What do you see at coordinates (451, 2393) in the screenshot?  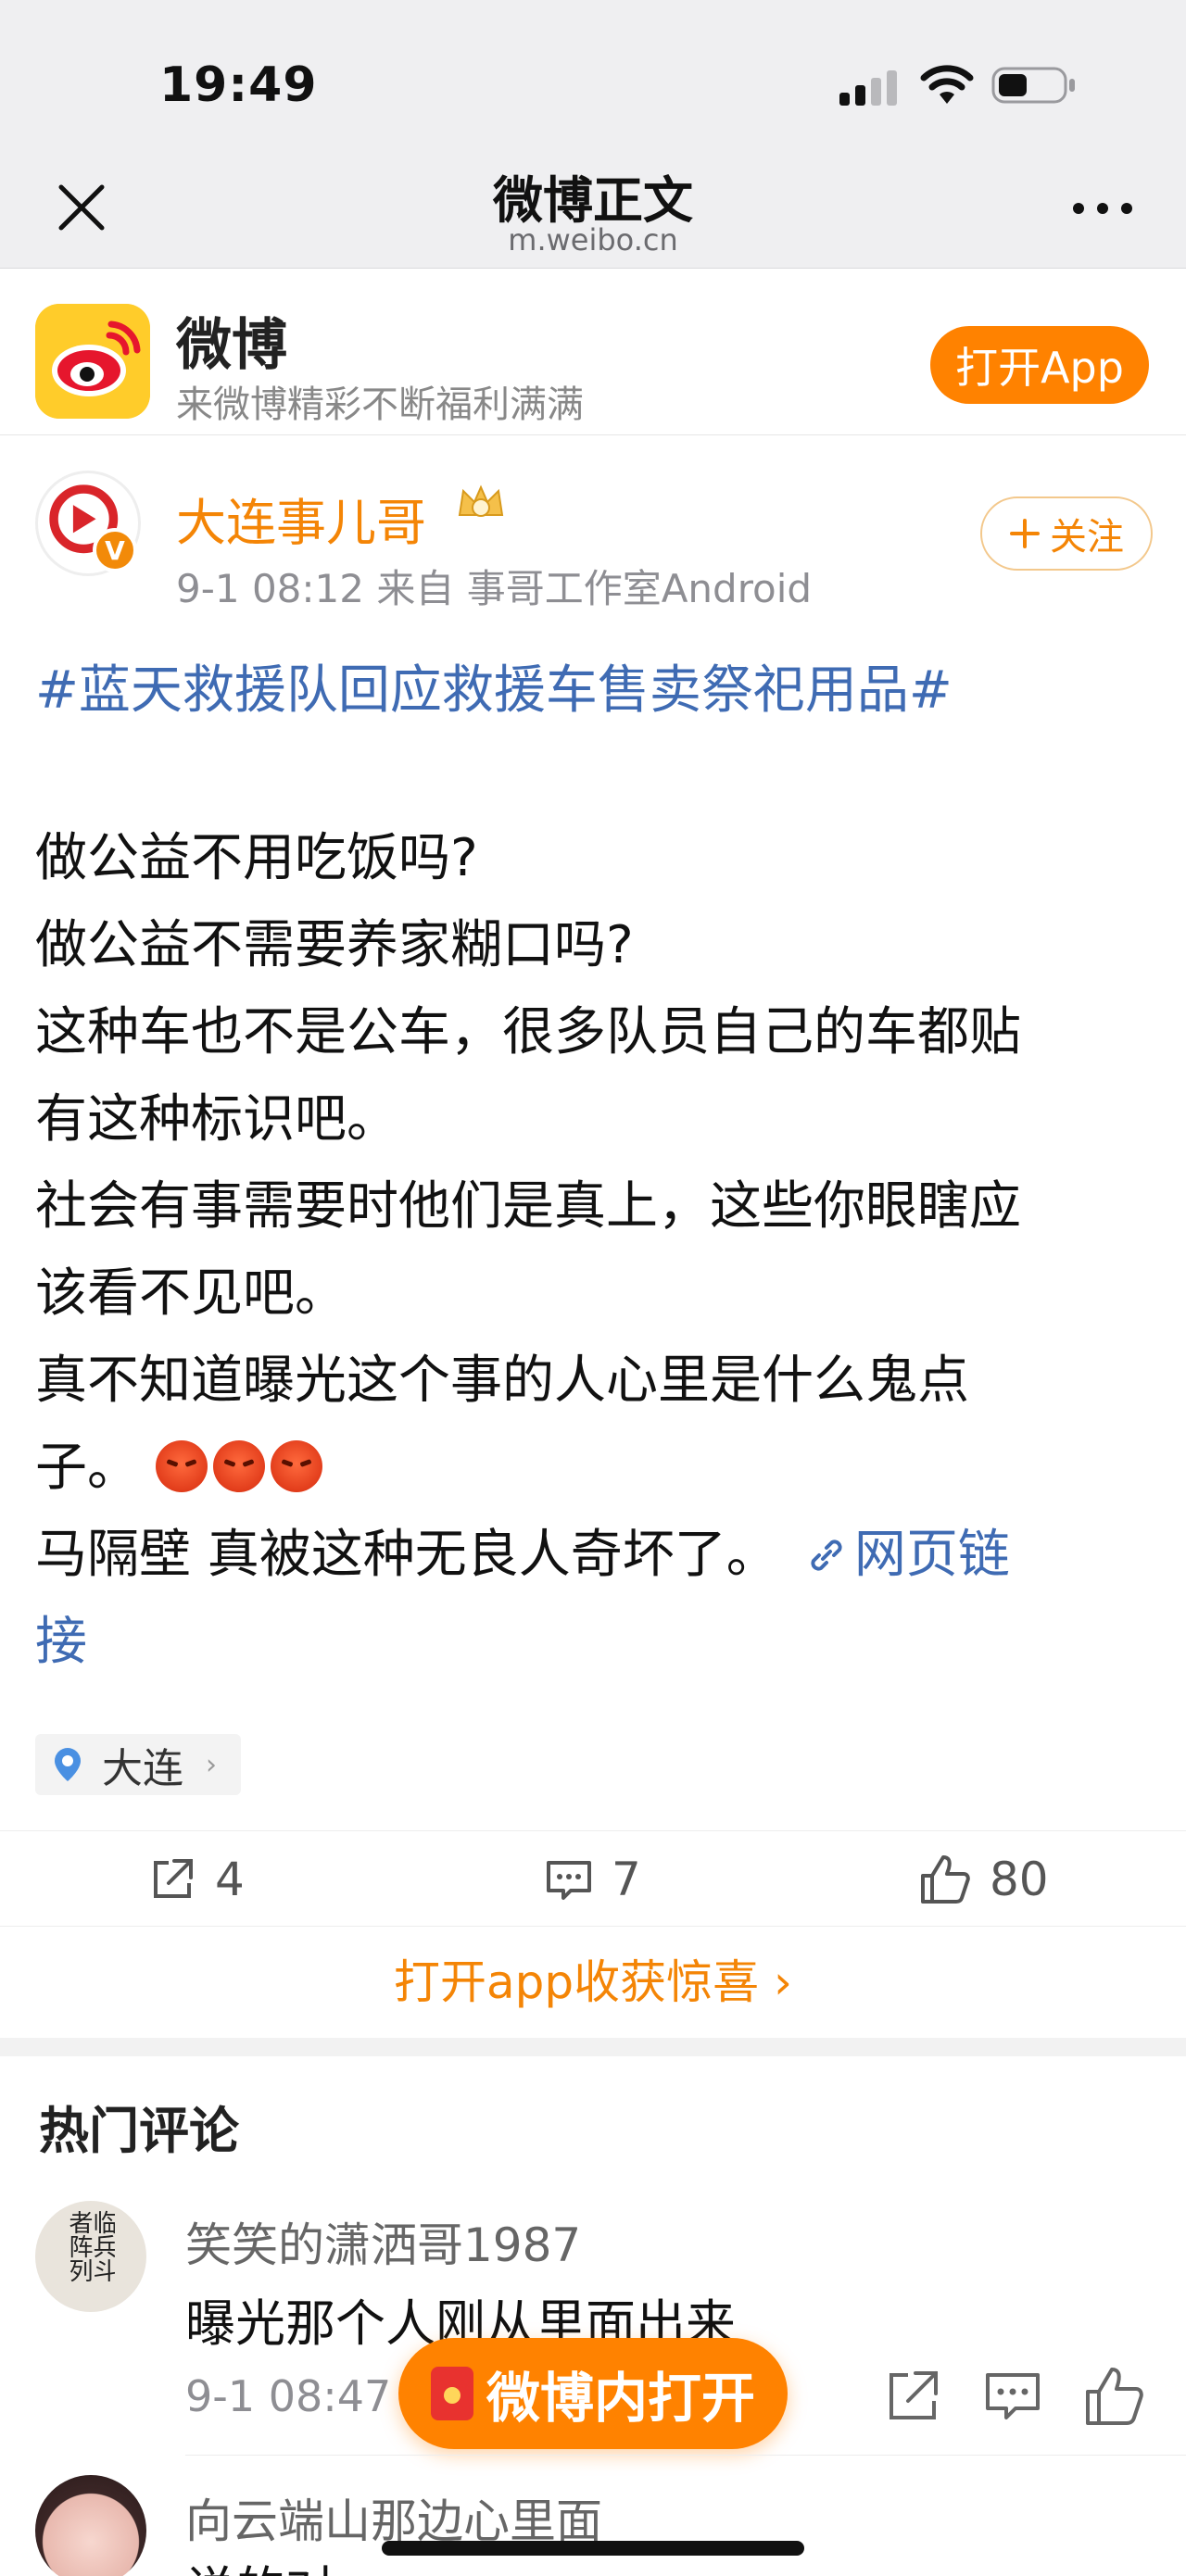 I see `red-envelope-icon` at bounding box center [451, 2393].